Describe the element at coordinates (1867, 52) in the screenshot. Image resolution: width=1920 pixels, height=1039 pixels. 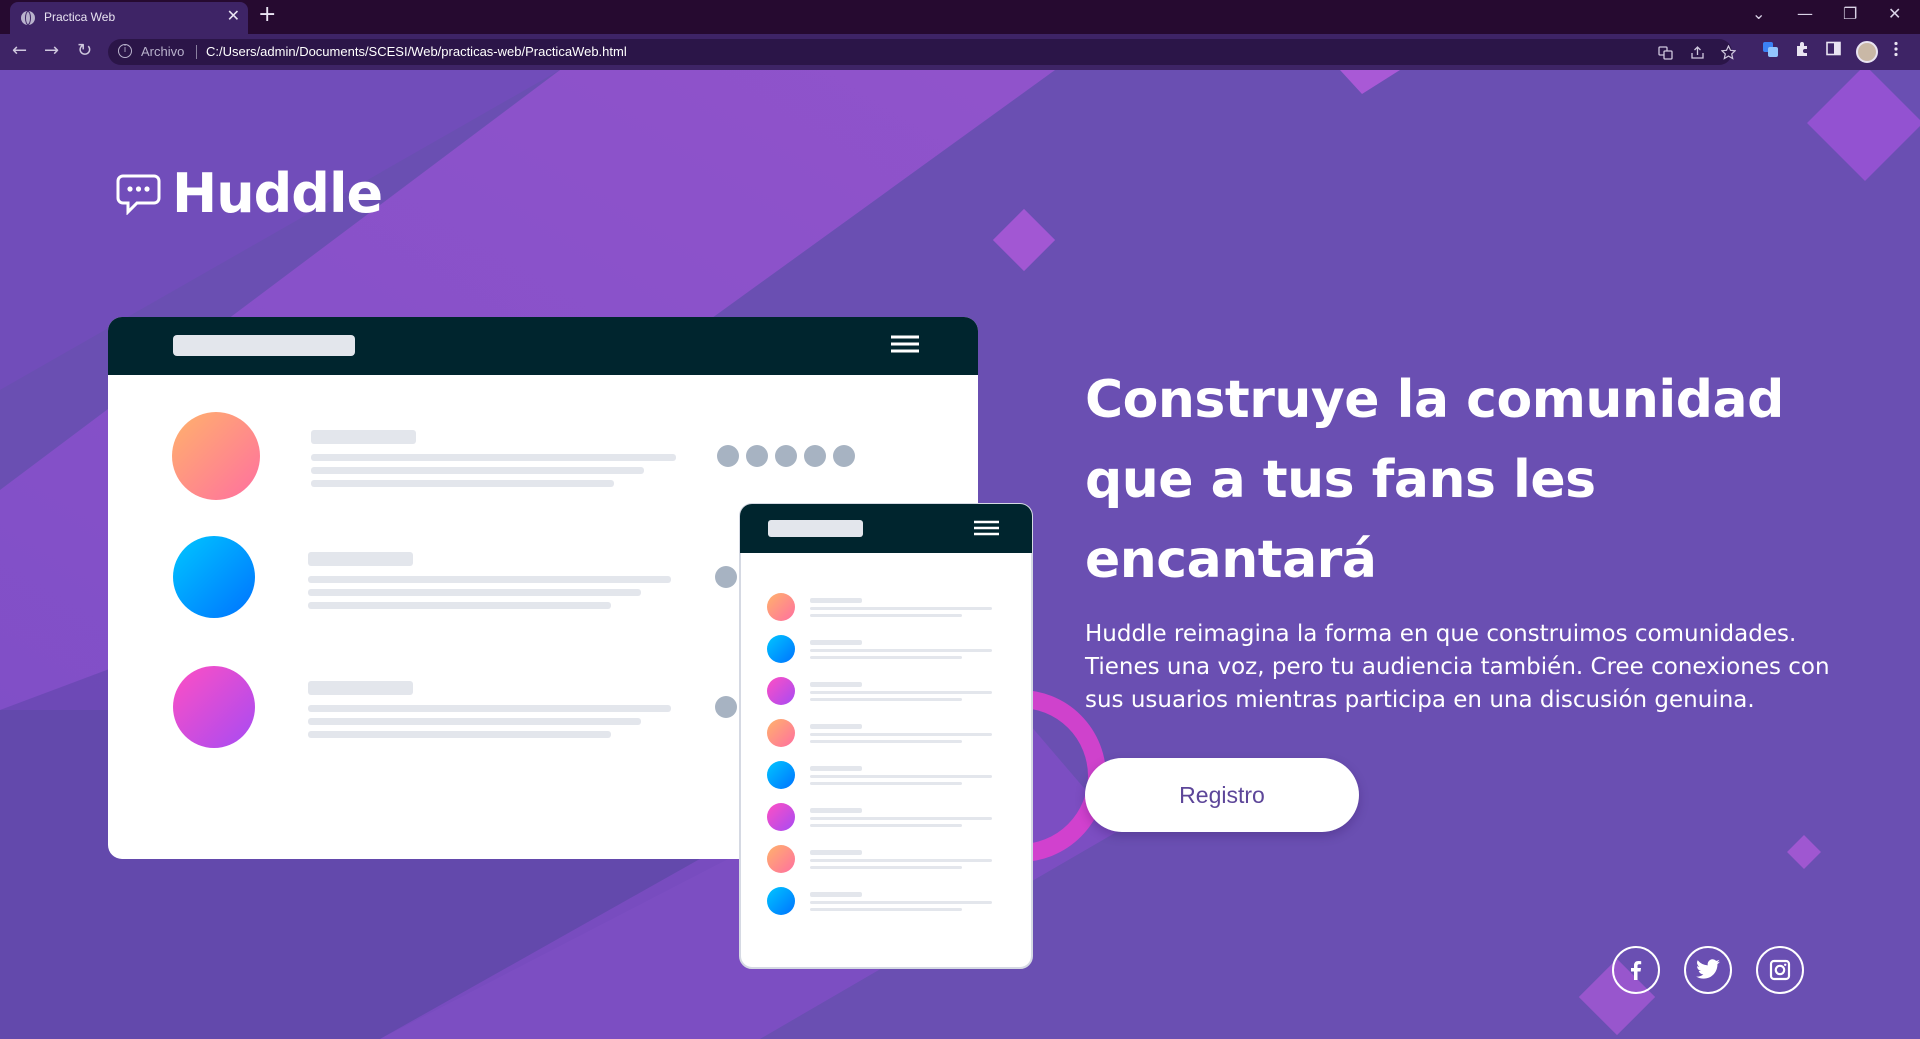
I see `profile-avatar` at that location.